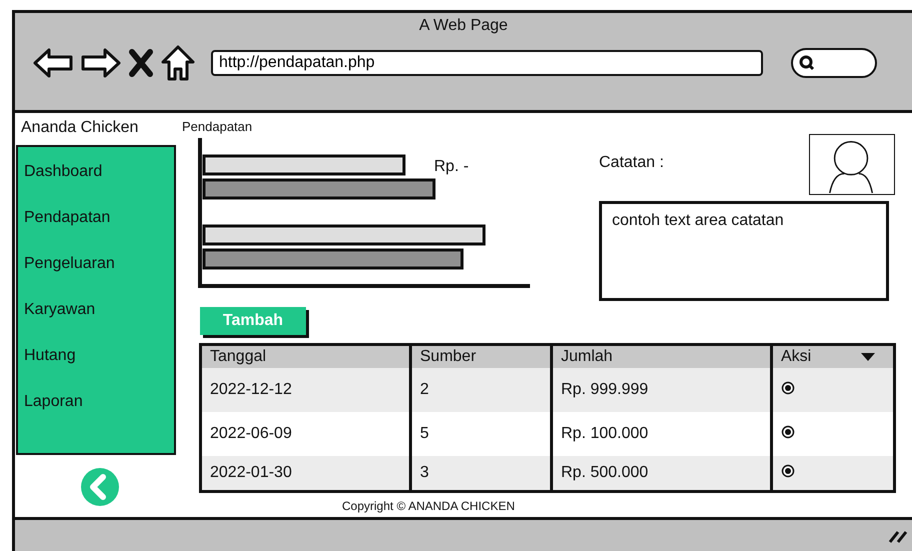 The image size is (912, 551). What do you see at coordinates (481, 356) in the screenshot?
I see `column-header: Sumber` at bounding box center [481, 356].